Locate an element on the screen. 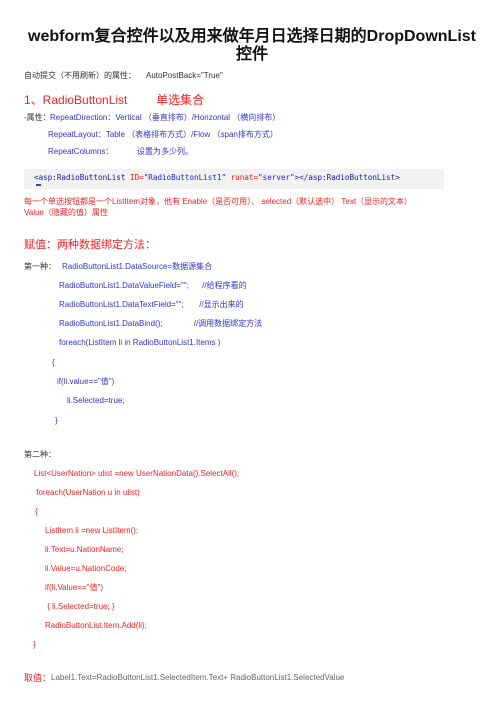 The image size is (504, 713). first-line: if(li.value=="值") is located at coordinates (86, 381).